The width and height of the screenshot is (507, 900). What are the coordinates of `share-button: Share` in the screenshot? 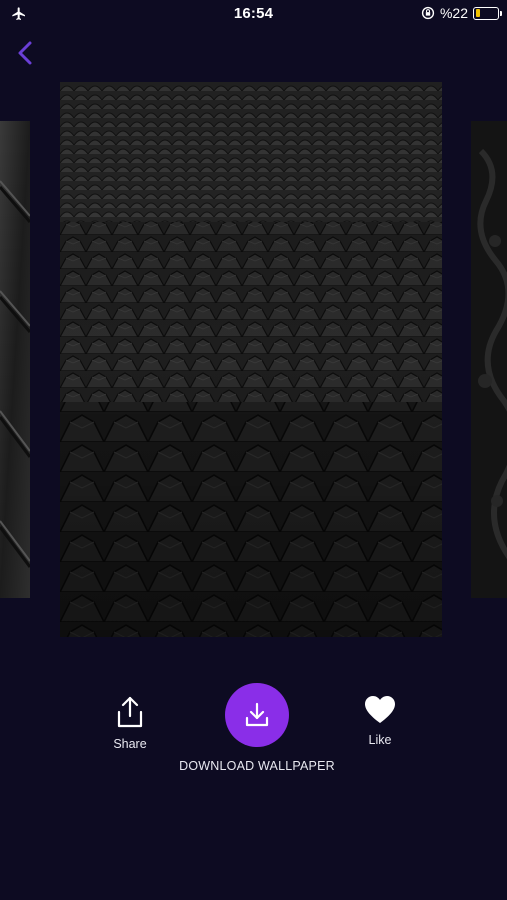 It's located at (130, 723).